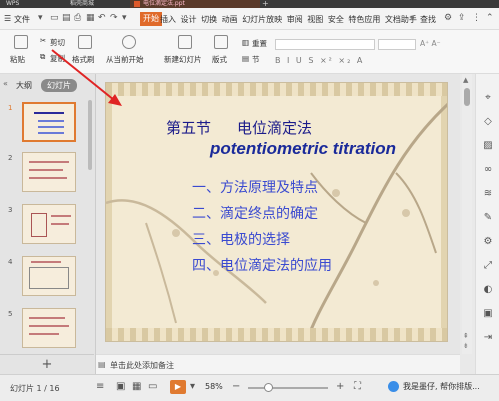 The image size is (499, 401). What do you see at coordinates (430, 43) in the screenshot?
I see `font-grow-icon: A⁺ A⁻` at bounding box center [430, 43].